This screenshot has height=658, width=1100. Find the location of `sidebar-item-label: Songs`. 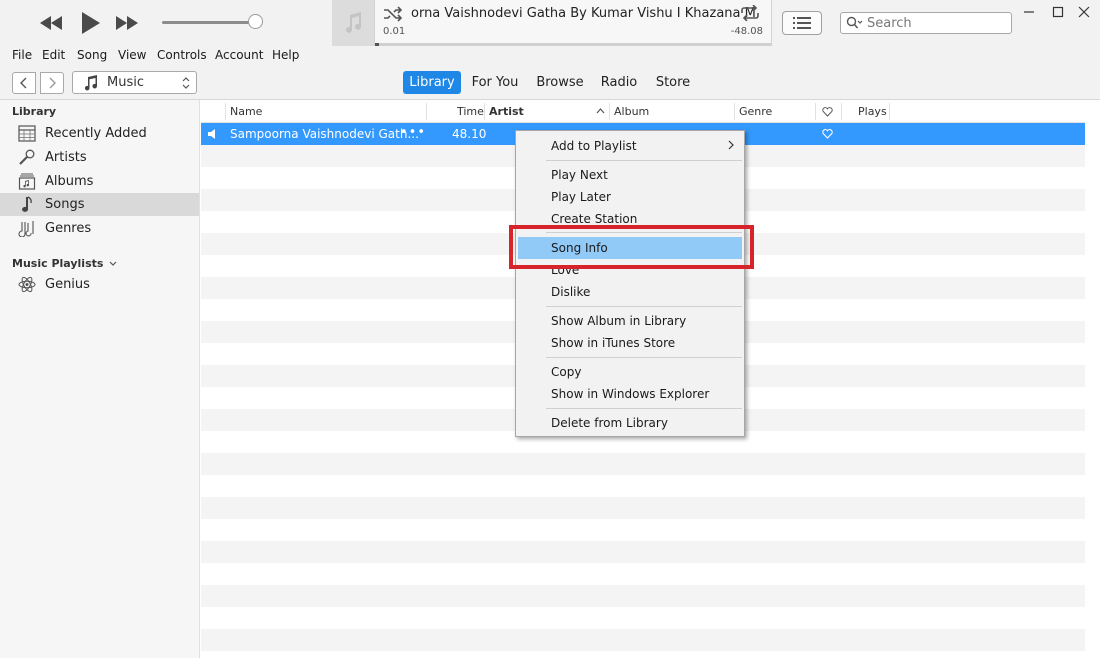

sidebar-item-label: Songs is located at coordinates (65, 204).